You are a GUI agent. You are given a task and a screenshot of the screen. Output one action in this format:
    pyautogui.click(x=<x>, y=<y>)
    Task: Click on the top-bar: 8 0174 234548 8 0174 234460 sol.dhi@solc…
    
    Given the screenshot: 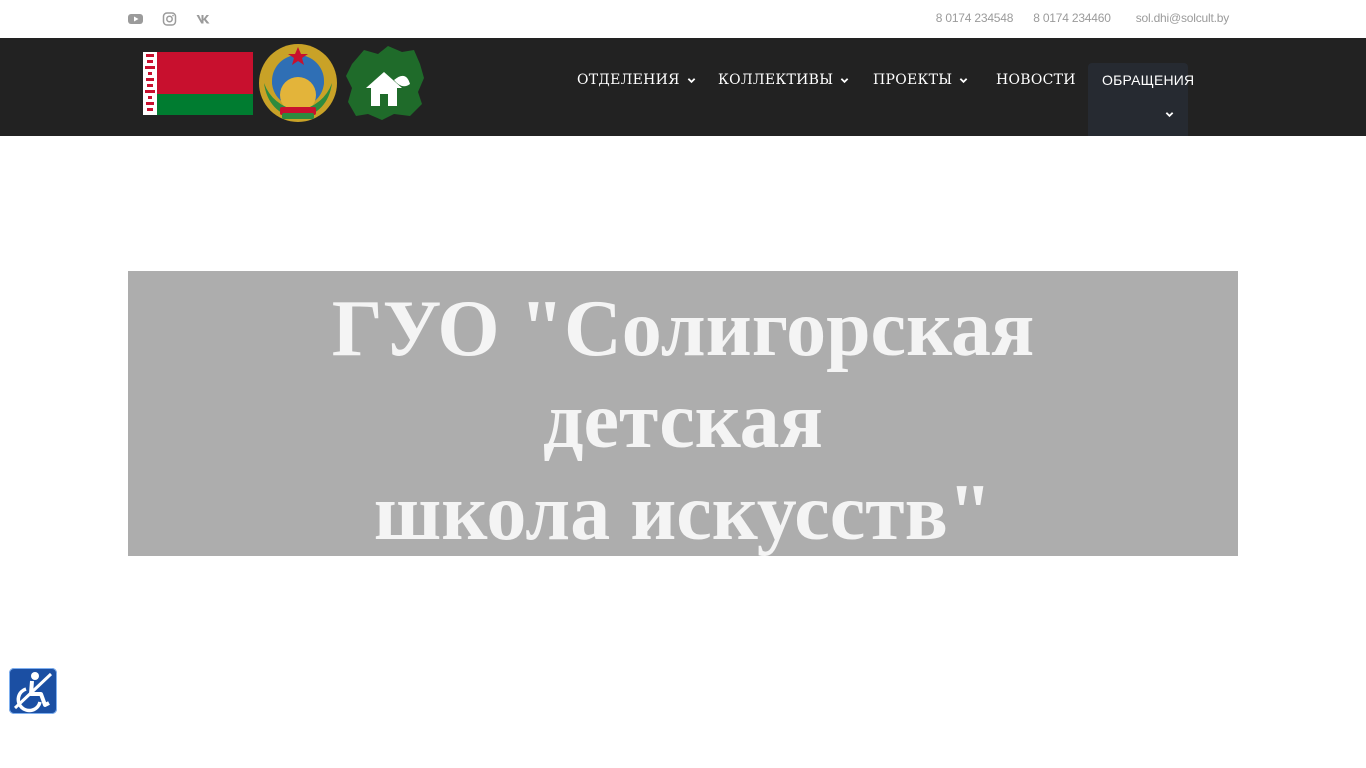 What is the action you would take?
    pyautogui.click(x=683, y=19)
    